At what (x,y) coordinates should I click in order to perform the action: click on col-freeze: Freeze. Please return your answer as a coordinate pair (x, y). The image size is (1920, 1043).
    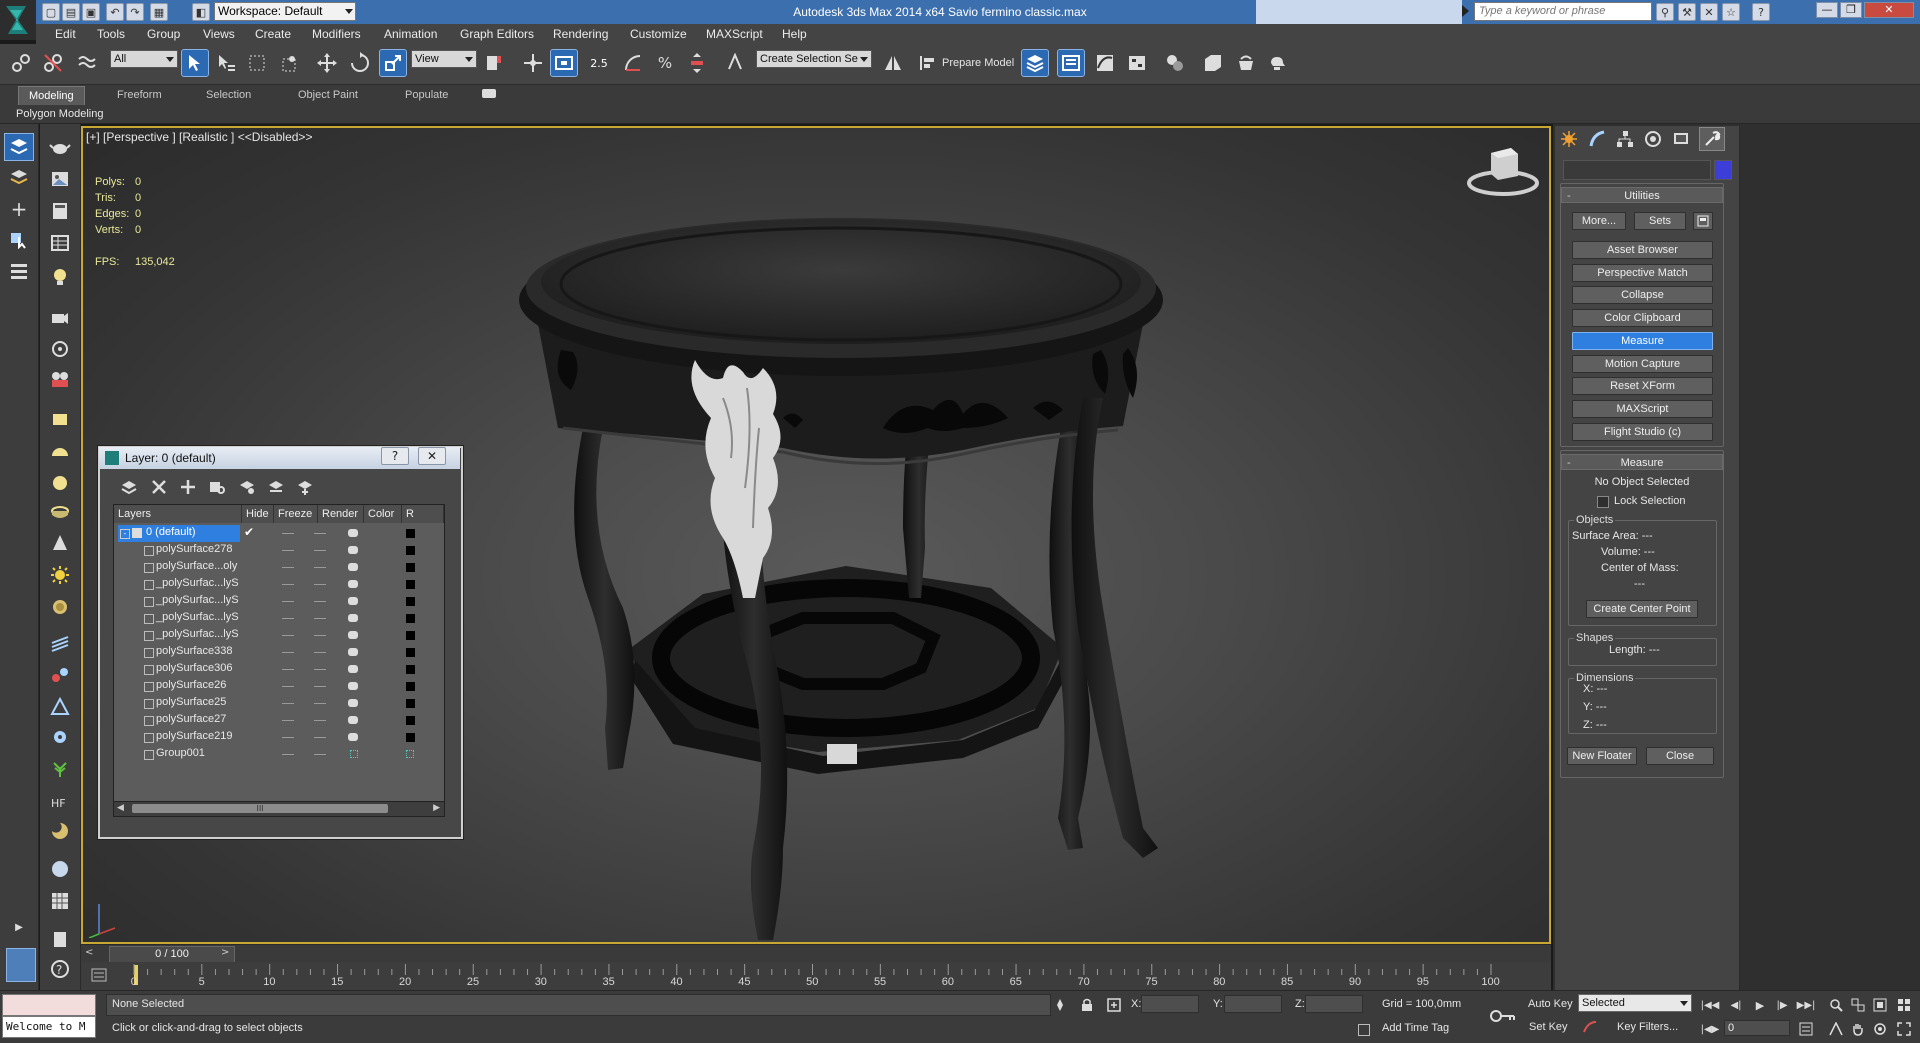
    Looking at the image, I should click on (296, 514).